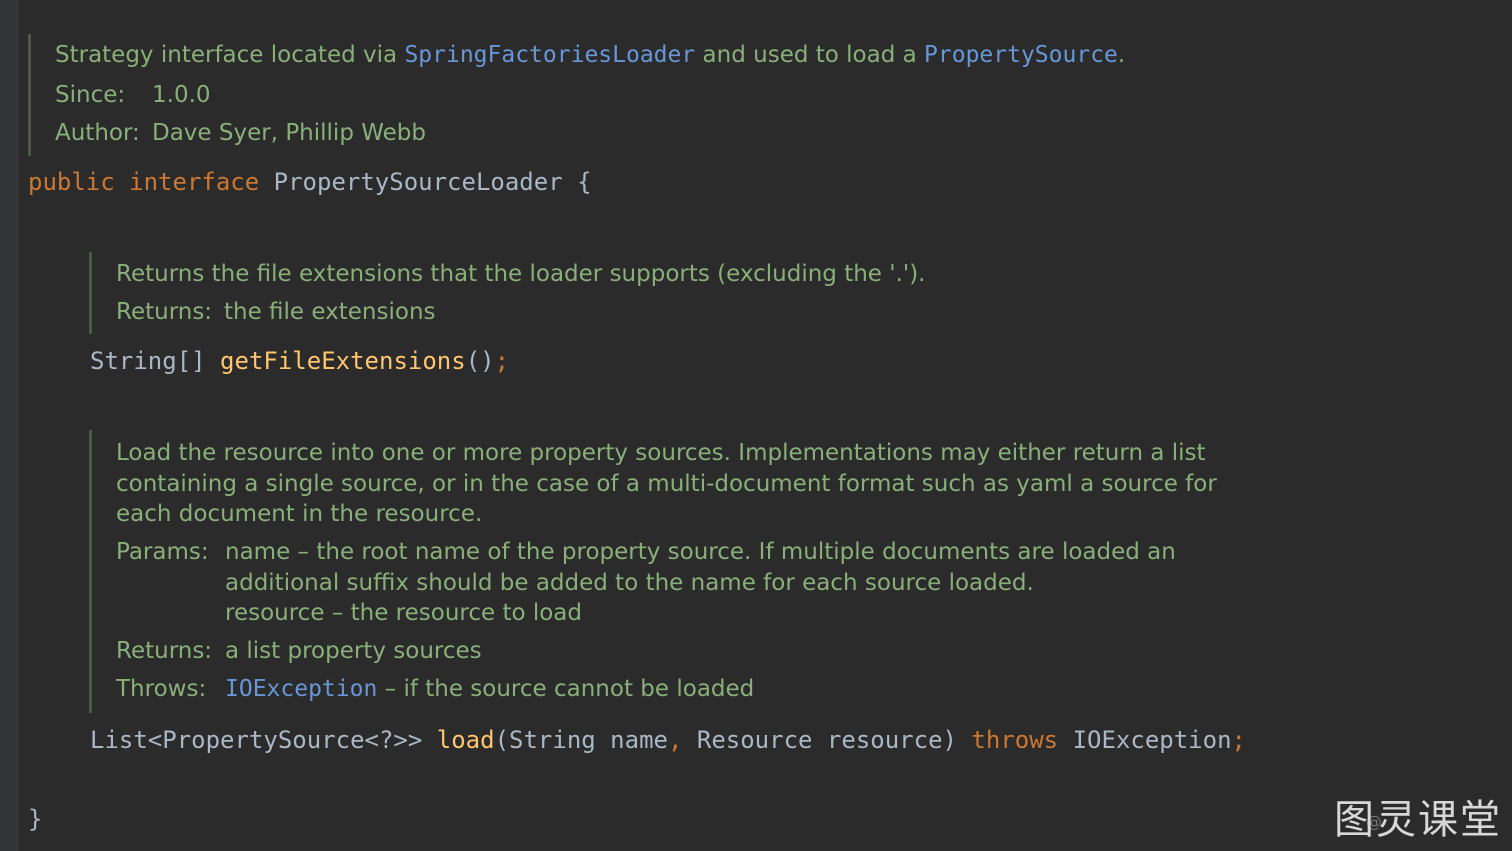  What do you see at coordinates (194, 182) in the screenshot?
I see `keyword-interface: interface` at bounding box center [194, 182].